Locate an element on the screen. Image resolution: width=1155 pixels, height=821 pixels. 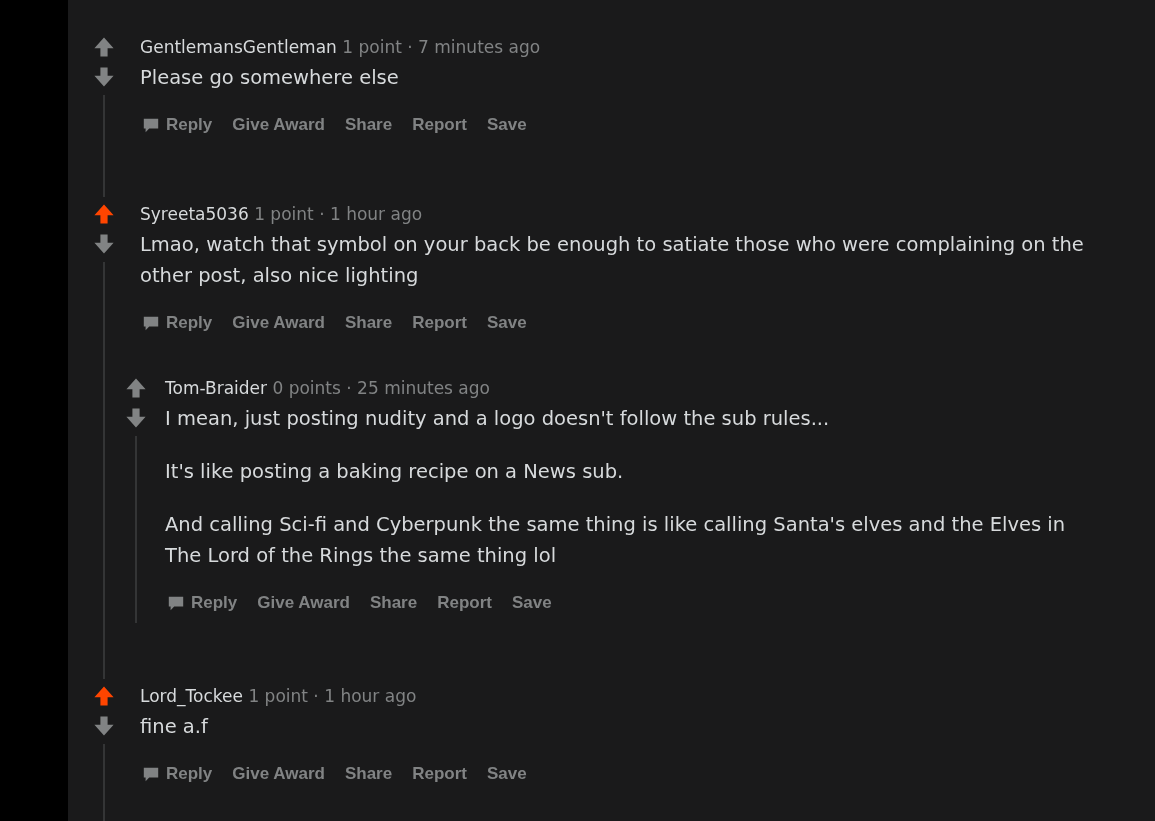
username: Syreeta5036 is located at coordinates (194, 214).